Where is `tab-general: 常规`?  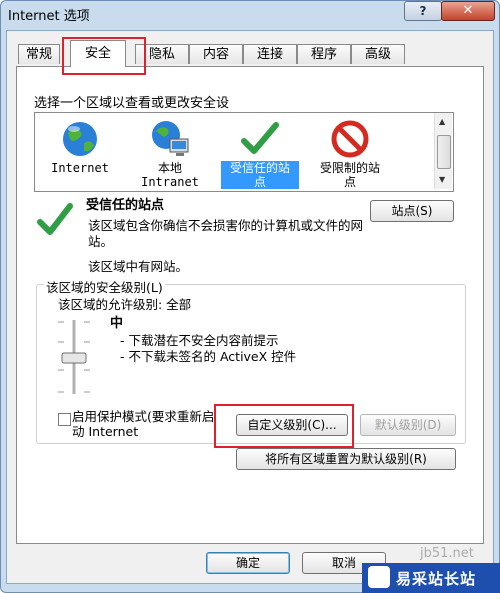
tab-general: 常规 is located at coordinates (39, 54).